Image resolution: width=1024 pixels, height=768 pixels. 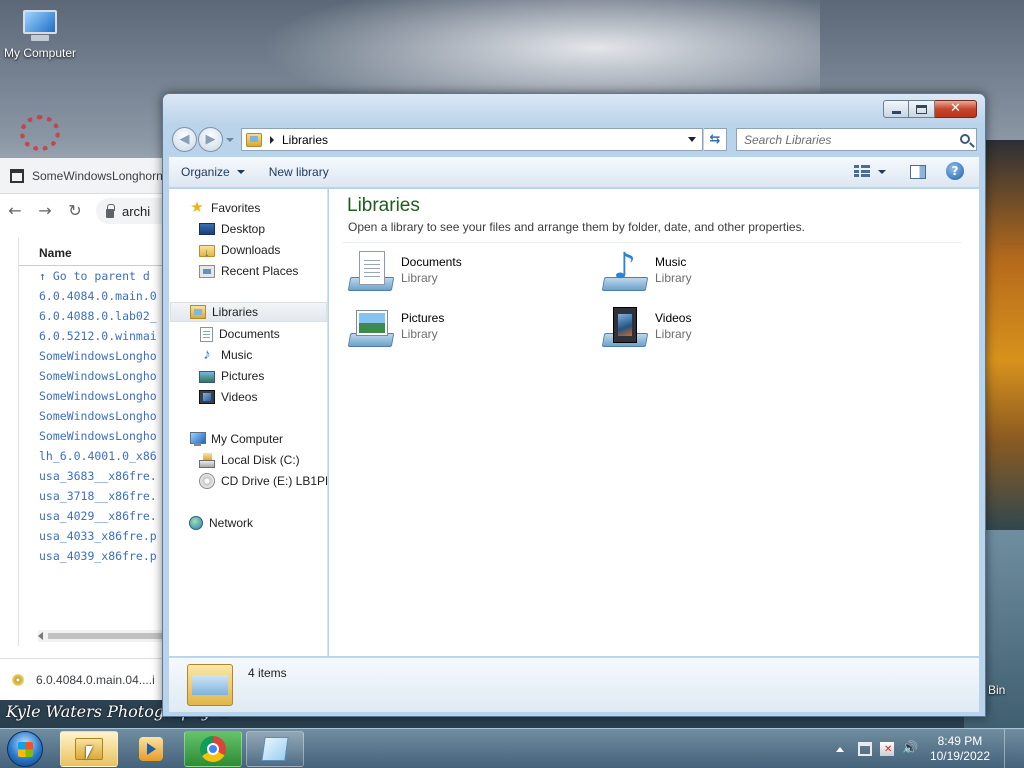 I want to click on window-title-bar: ✕, so click(x=574, y=109).